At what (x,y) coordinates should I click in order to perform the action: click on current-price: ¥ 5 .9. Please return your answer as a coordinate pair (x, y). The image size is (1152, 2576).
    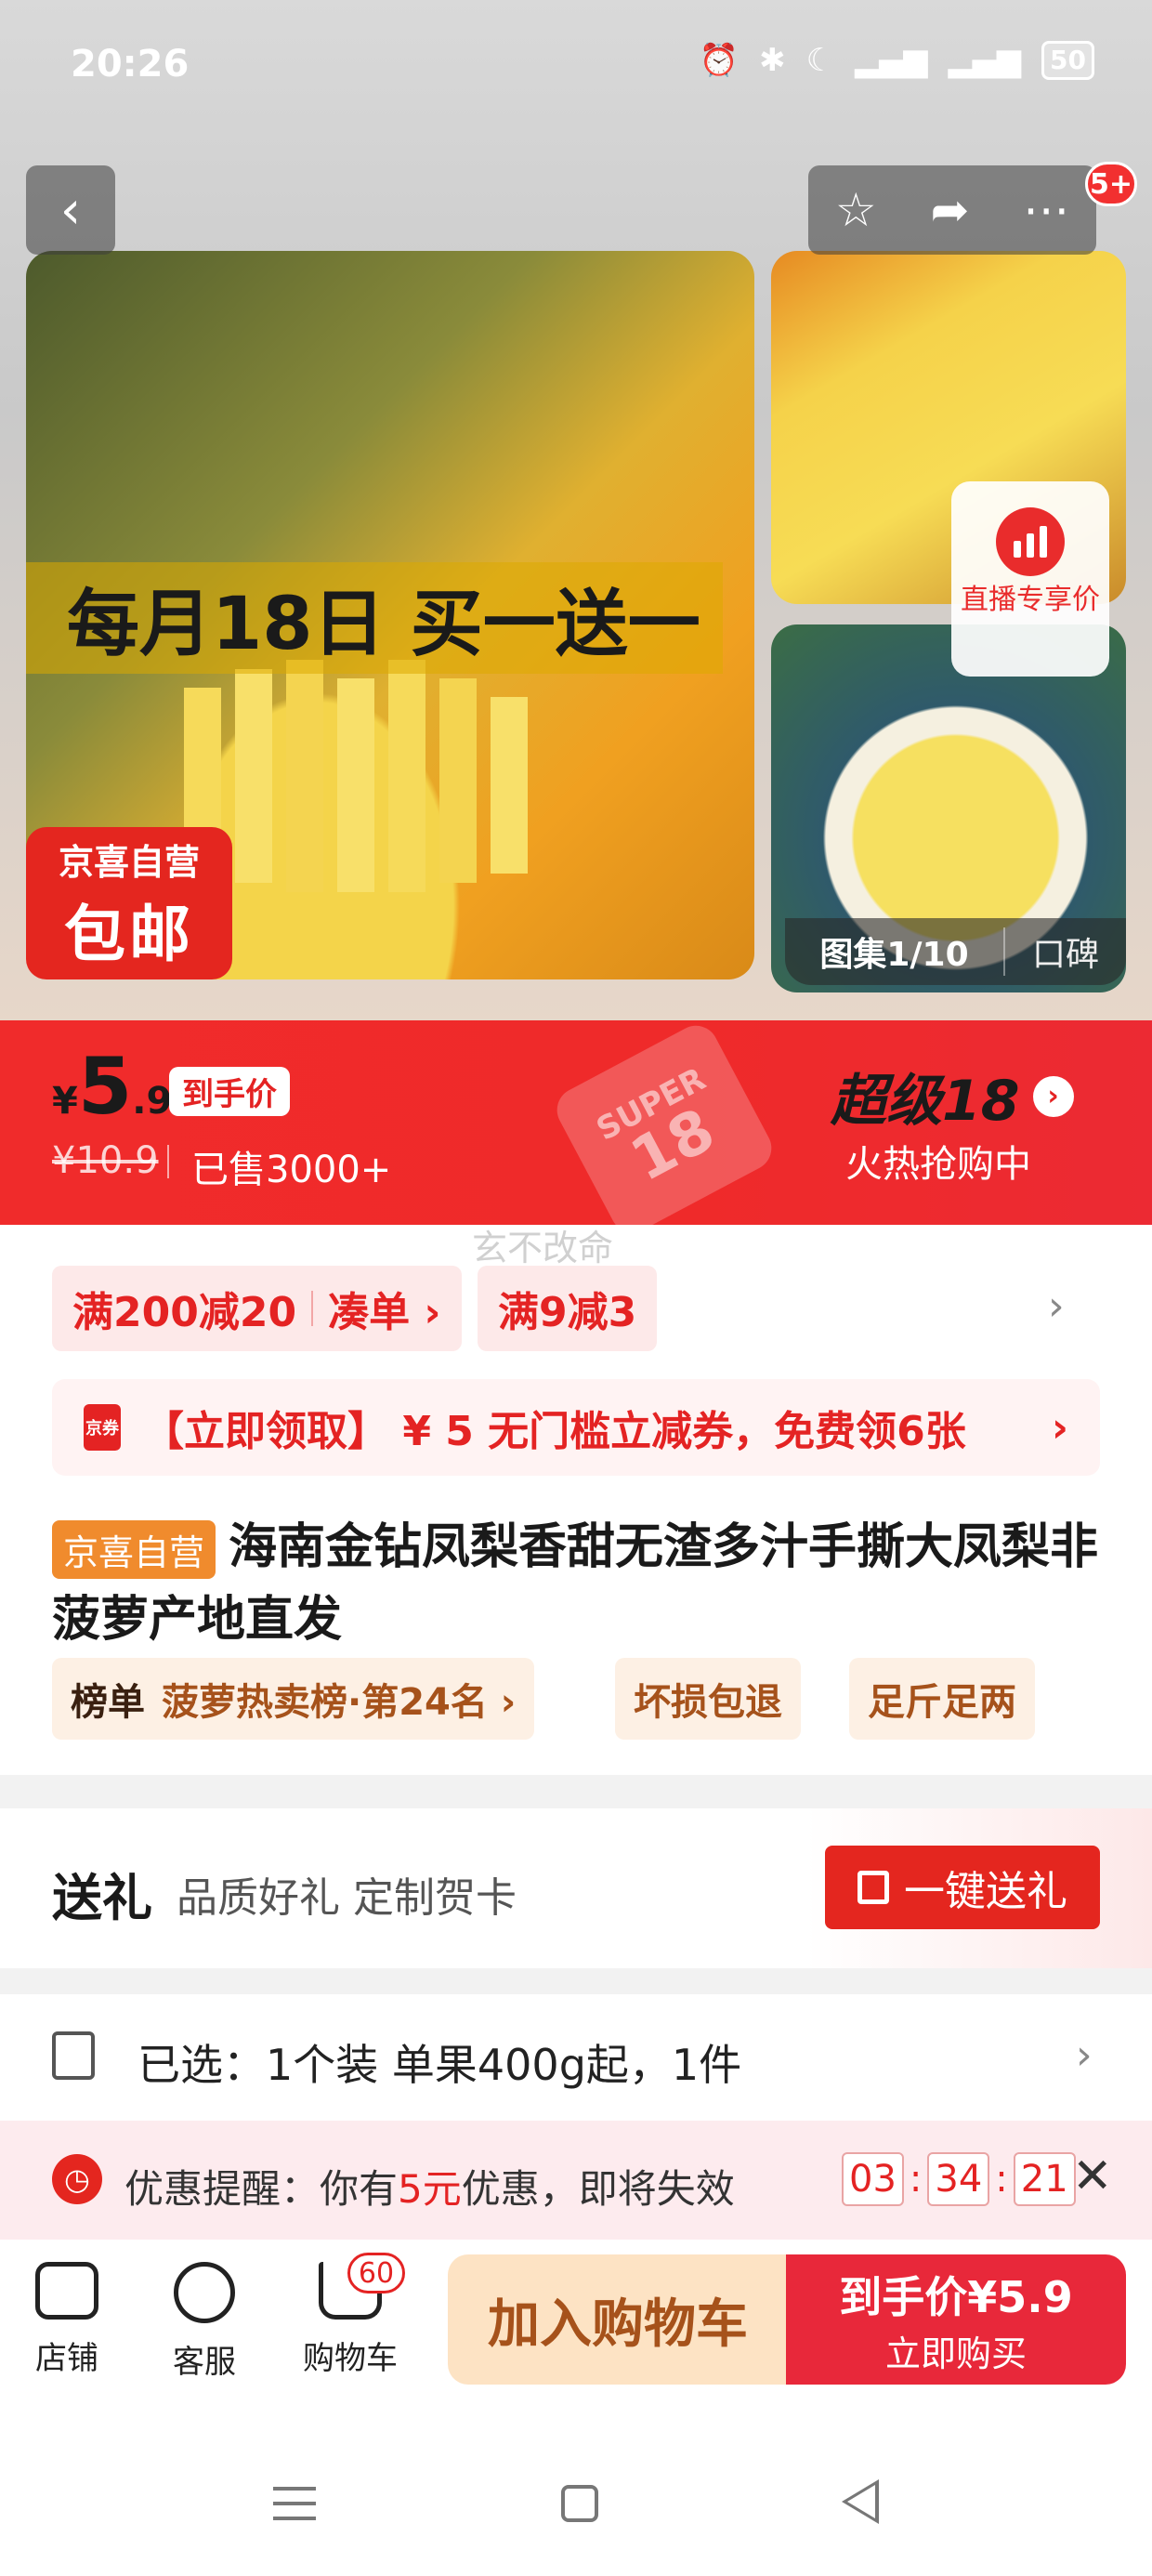
    Looking at the image, I should click on (112, 1086).